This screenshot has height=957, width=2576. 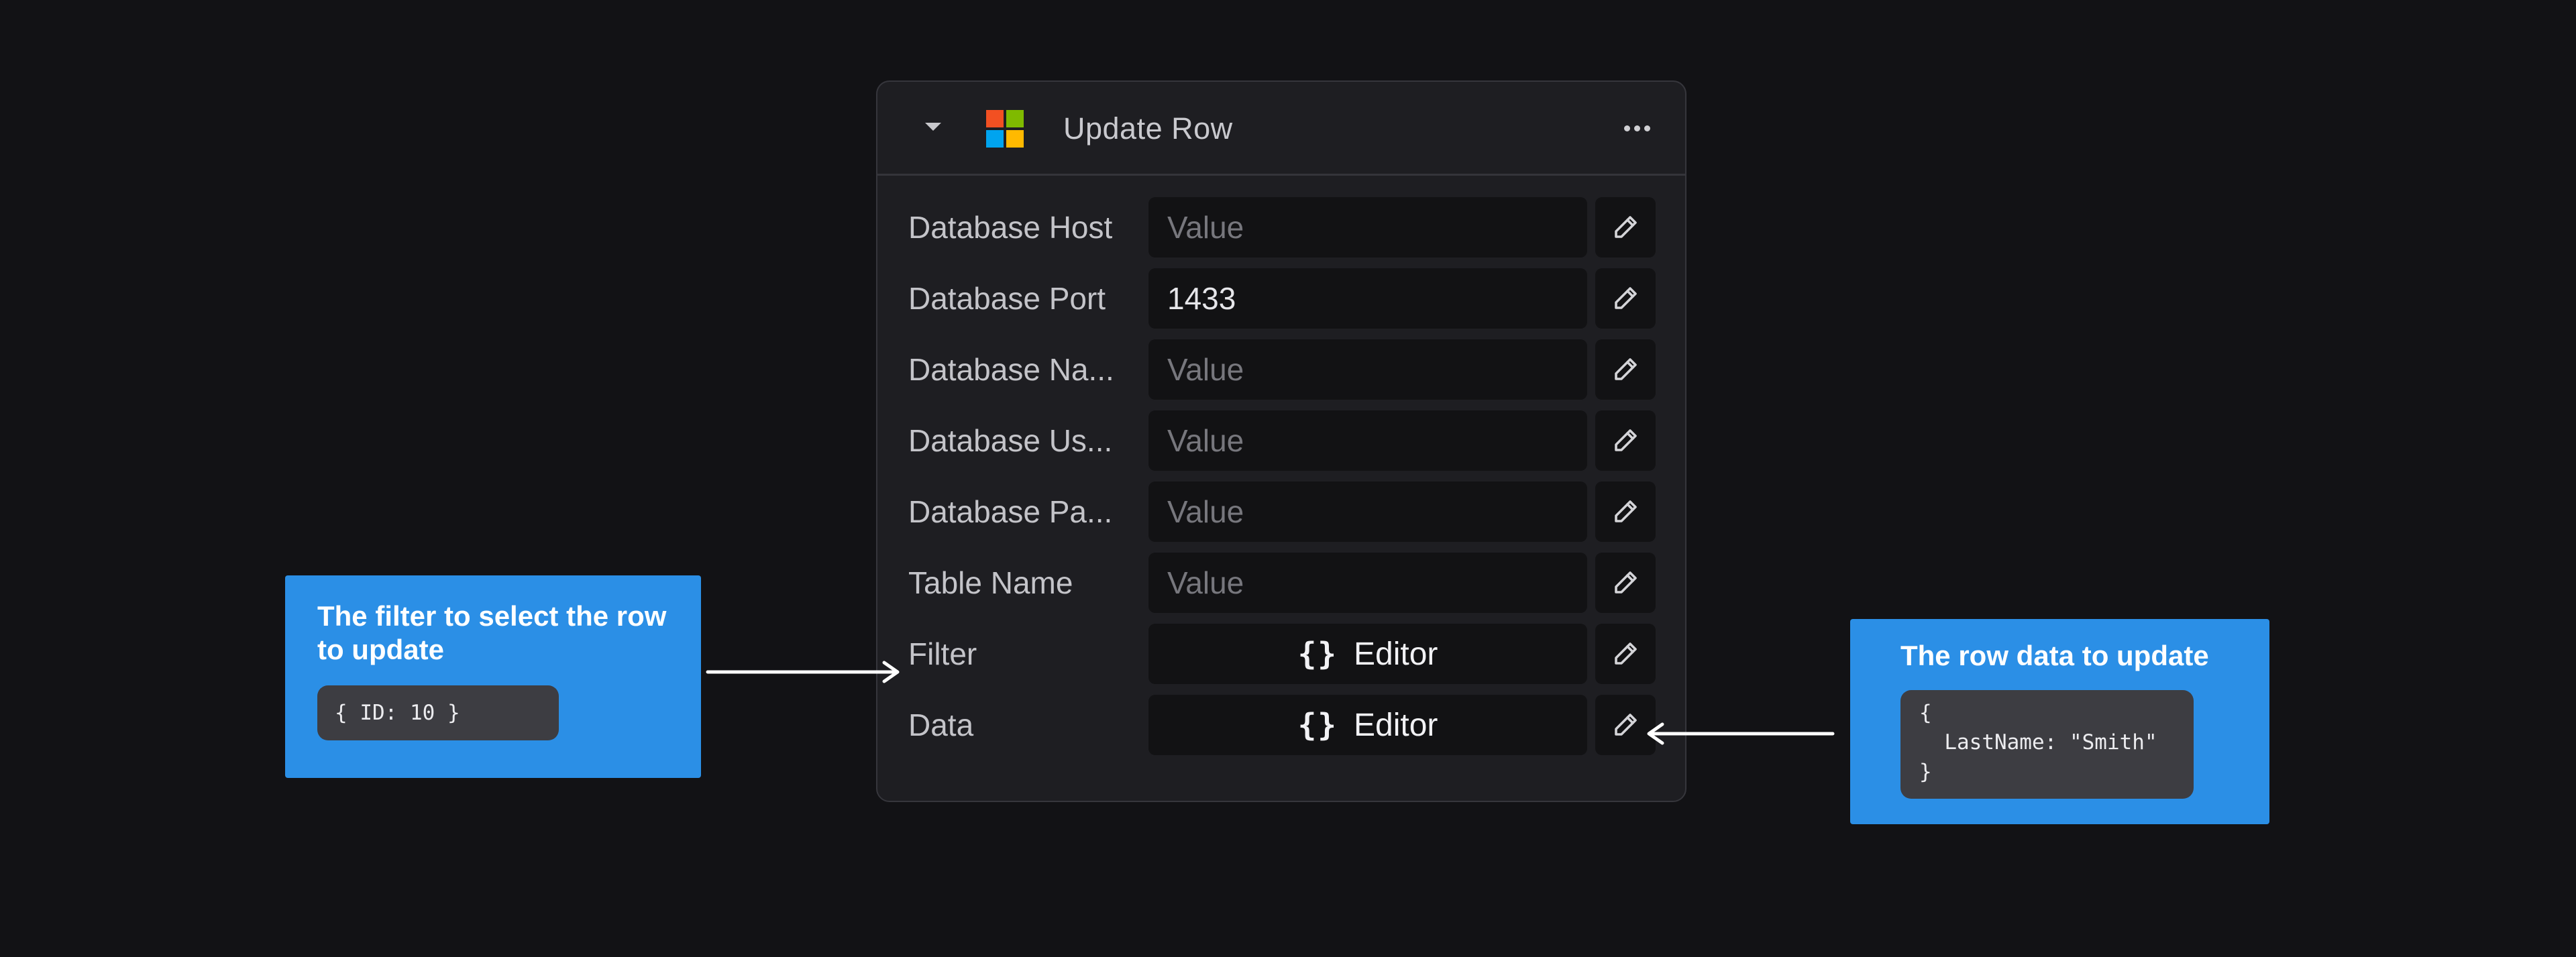 What do you see at coordinates (1007, 299) in the screenshot?
I see `field-label: Database Port` at bounding box center [1007, 299].